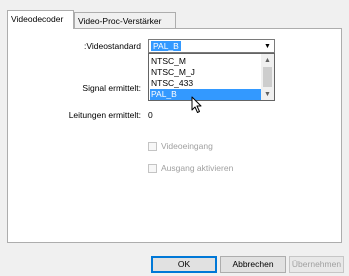 The image size is (349, 276). What do you see at coordinates (166, 46) in the screenshot?
I see `videostandard-value: PAL_B` at bounding box center [166, 46].